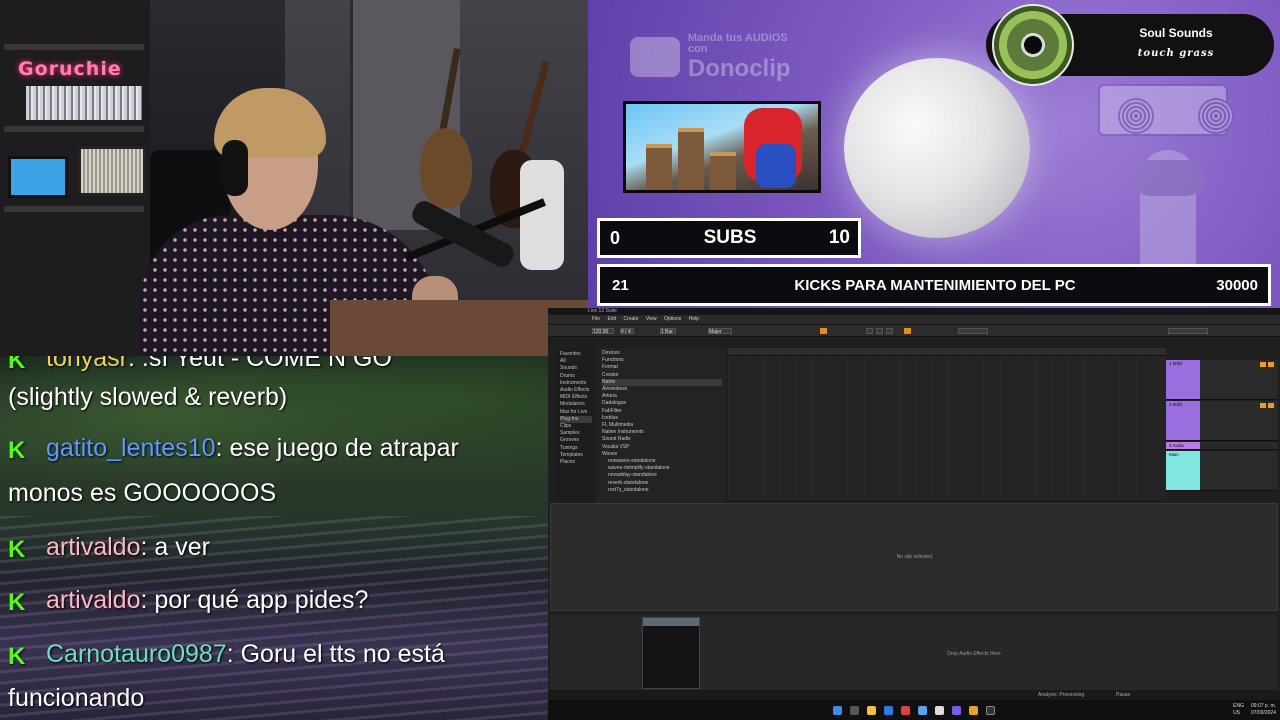 This screenshot has width=1280, height=720. I want to click on arrangement-ruler, so click(947, 352).